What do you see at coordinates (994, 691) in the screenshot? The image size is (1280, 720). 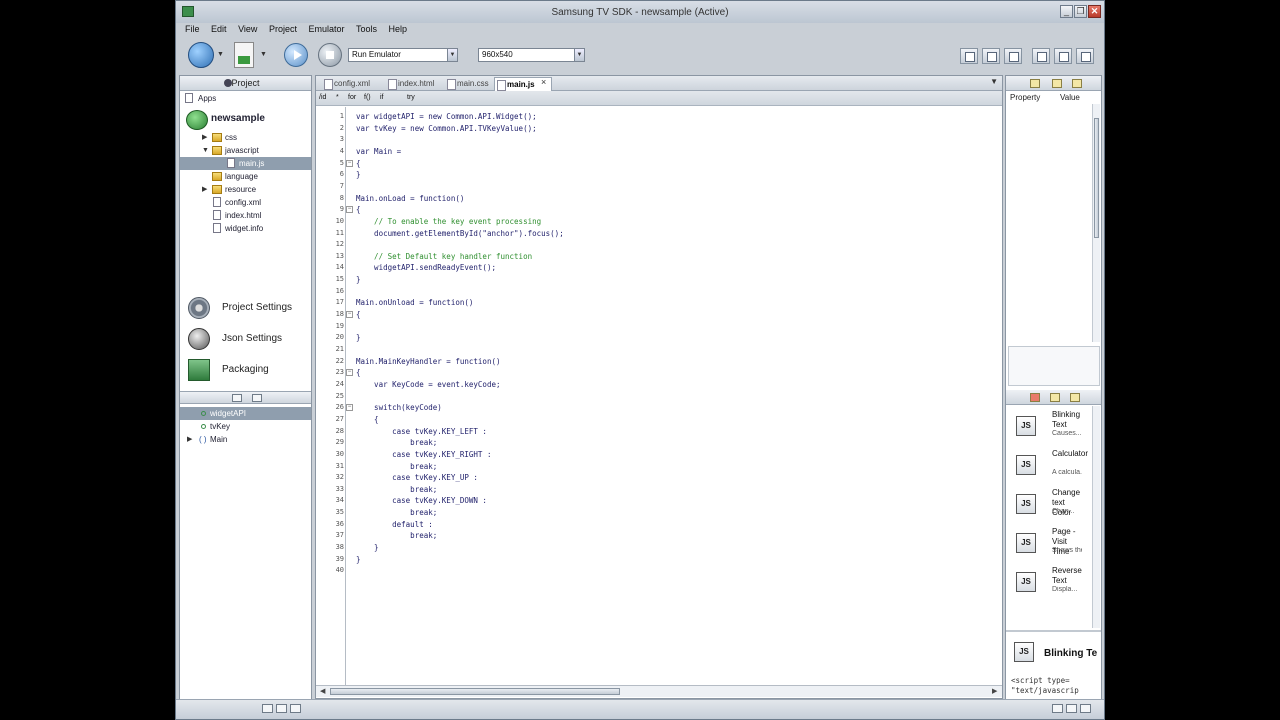 I see `scroll-right-icon: ▶` at bounding box center [994, 691].